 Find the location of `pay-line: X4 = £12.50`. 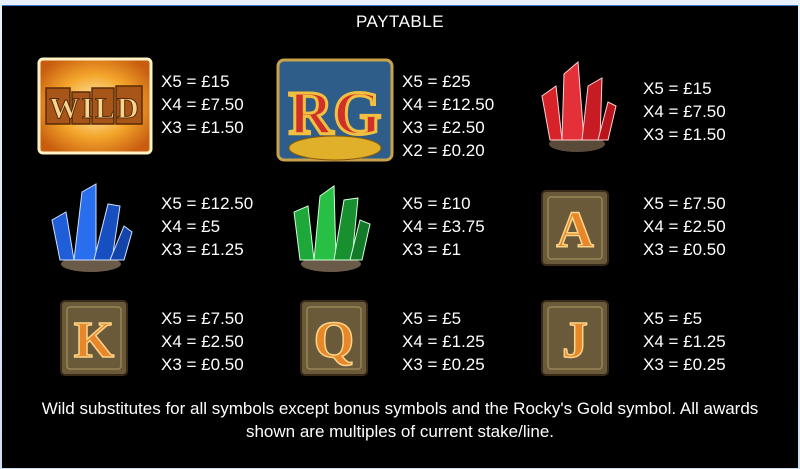

pay-line: X4 = £12.50 is located at coordinates (448, 104).